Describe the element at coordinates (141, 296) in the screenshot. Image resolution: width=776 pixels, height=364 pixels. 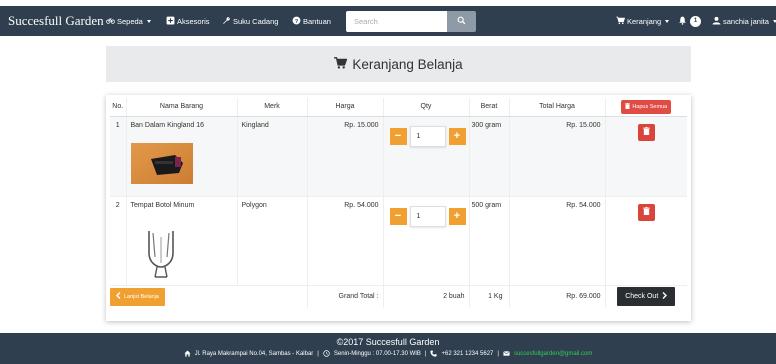
I see `lanjut-belanja-label: Lanjut Belanja` at that location.